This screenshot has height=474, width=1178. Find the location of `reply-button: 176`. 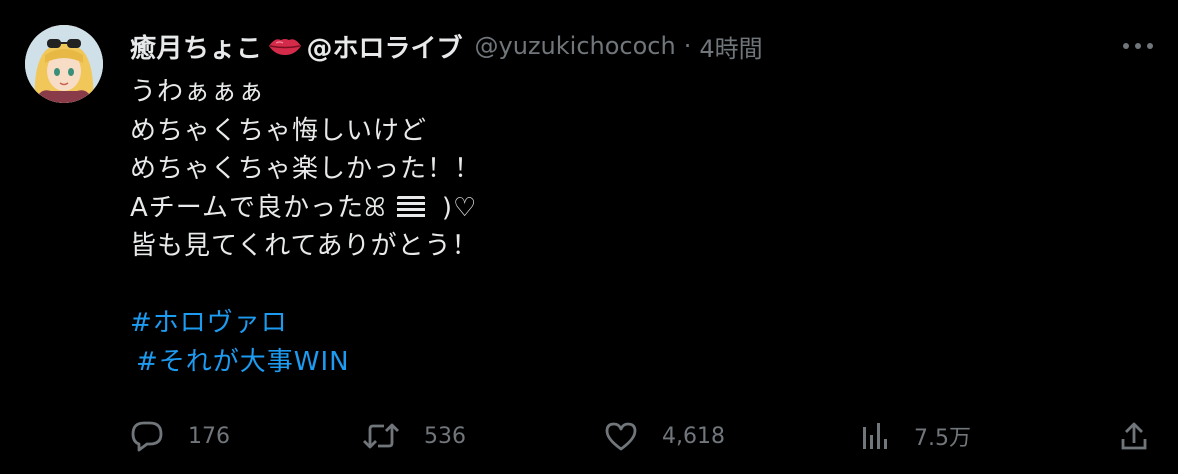

reply-button: 176 is located at coordinates (180, 436).